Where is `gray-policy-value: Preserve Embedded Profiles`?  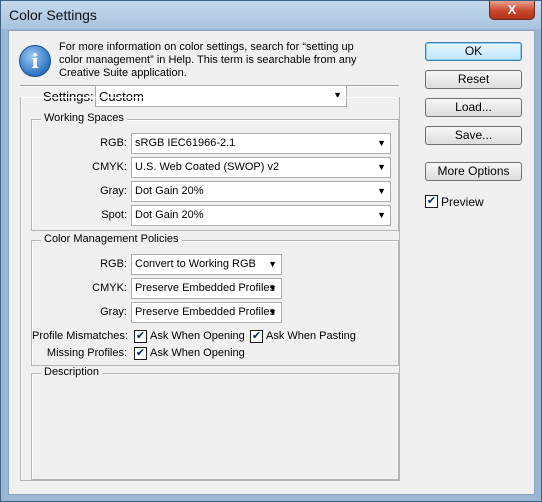 gray-policy-value: Preserve Embedded Profiles is located at coordinates (205, 312).